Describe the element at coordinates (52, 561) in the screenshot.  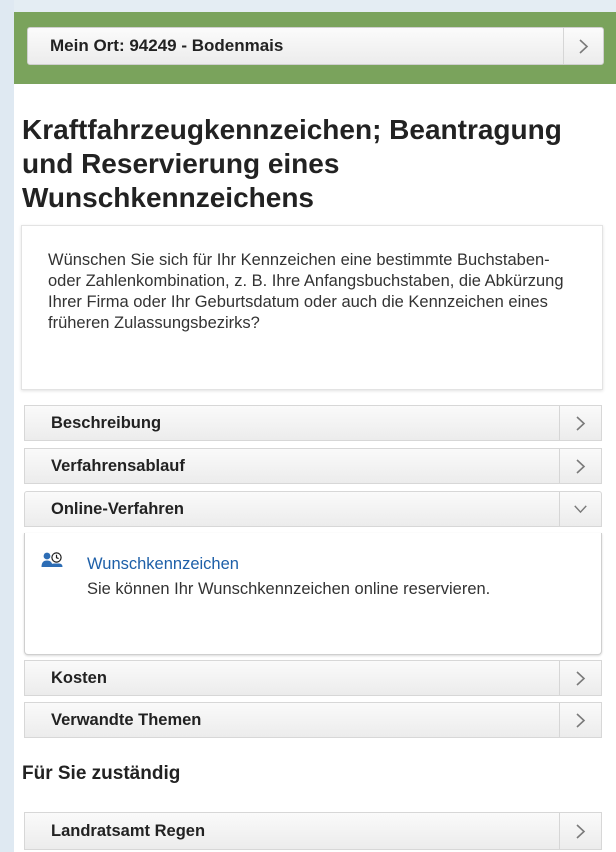
I see `online-service-icon` at that location.